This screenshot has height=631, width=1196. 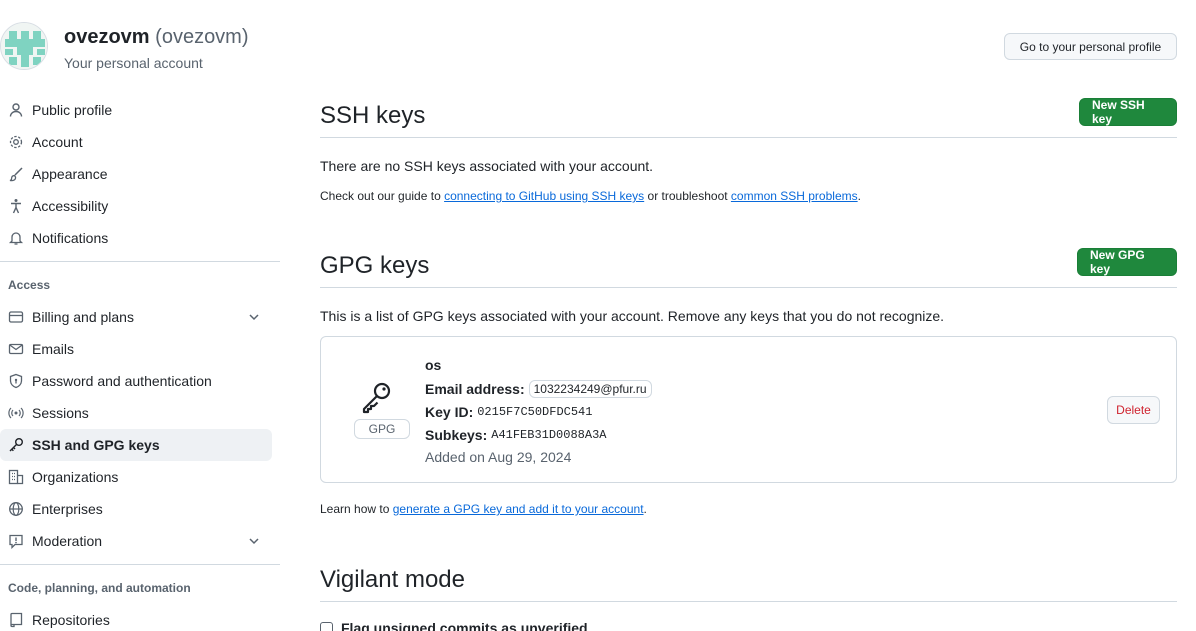 I want to click on user-name-line: ovezovm (ovezovm), so click(x=156, y=37).